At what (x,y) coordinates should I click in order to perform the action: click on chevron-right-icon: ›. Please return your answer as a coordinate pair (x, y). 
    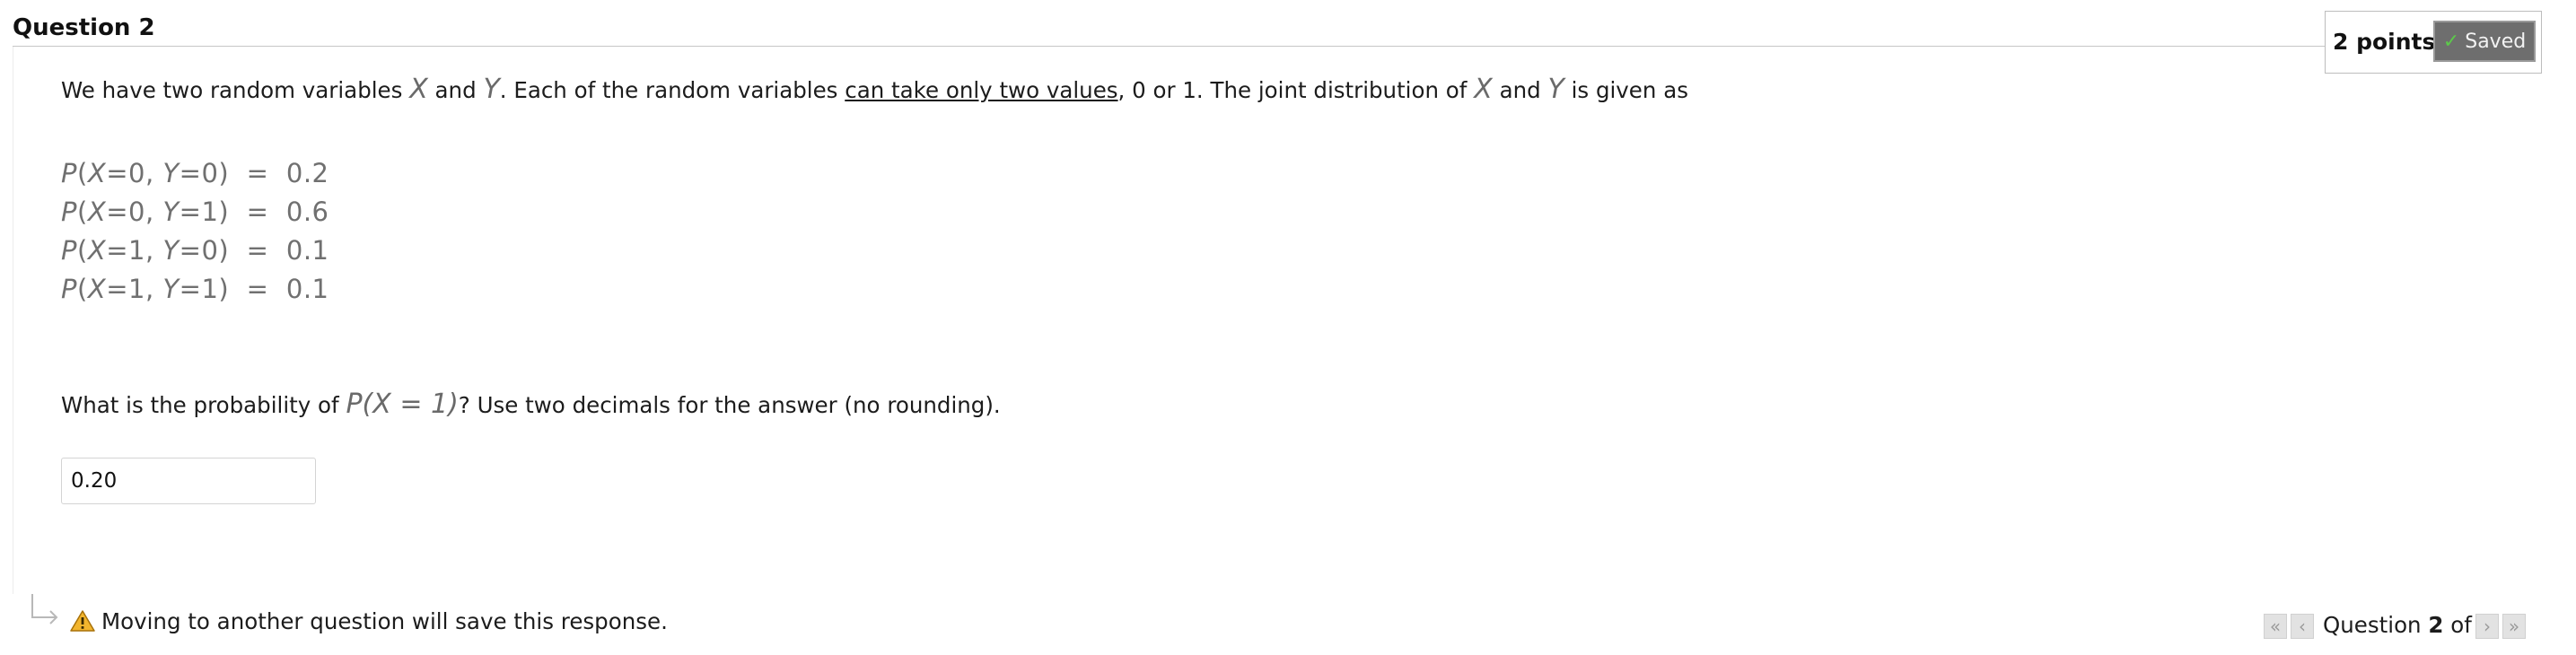
    Looking at the image, I should click on (2487, 626).